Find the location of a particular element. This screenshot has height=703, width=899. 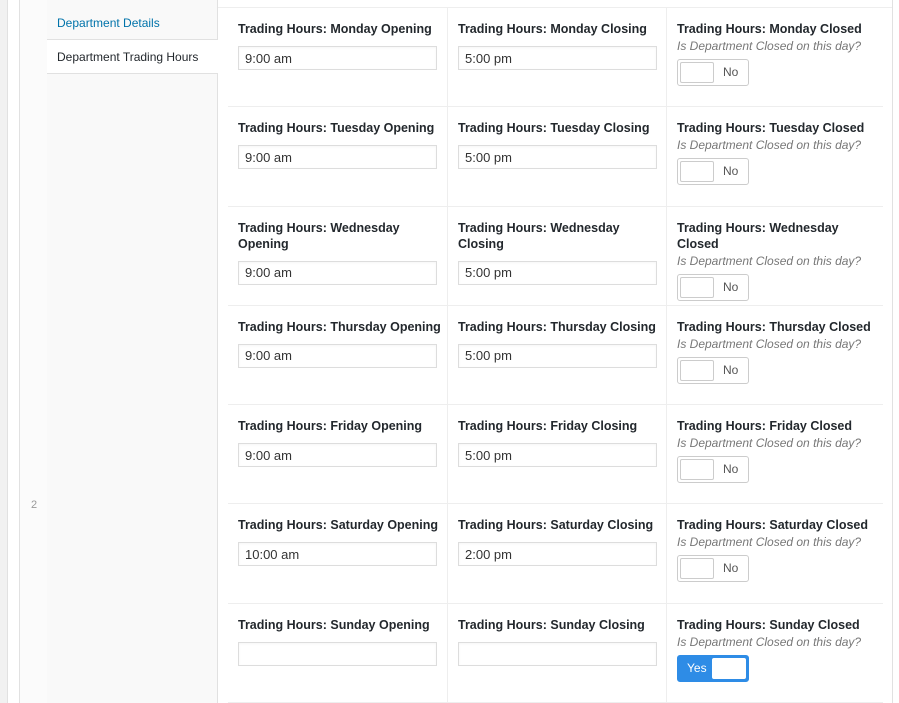

field-label: Trading Hours: Saturday Closing is located at coordinates (556, 525).